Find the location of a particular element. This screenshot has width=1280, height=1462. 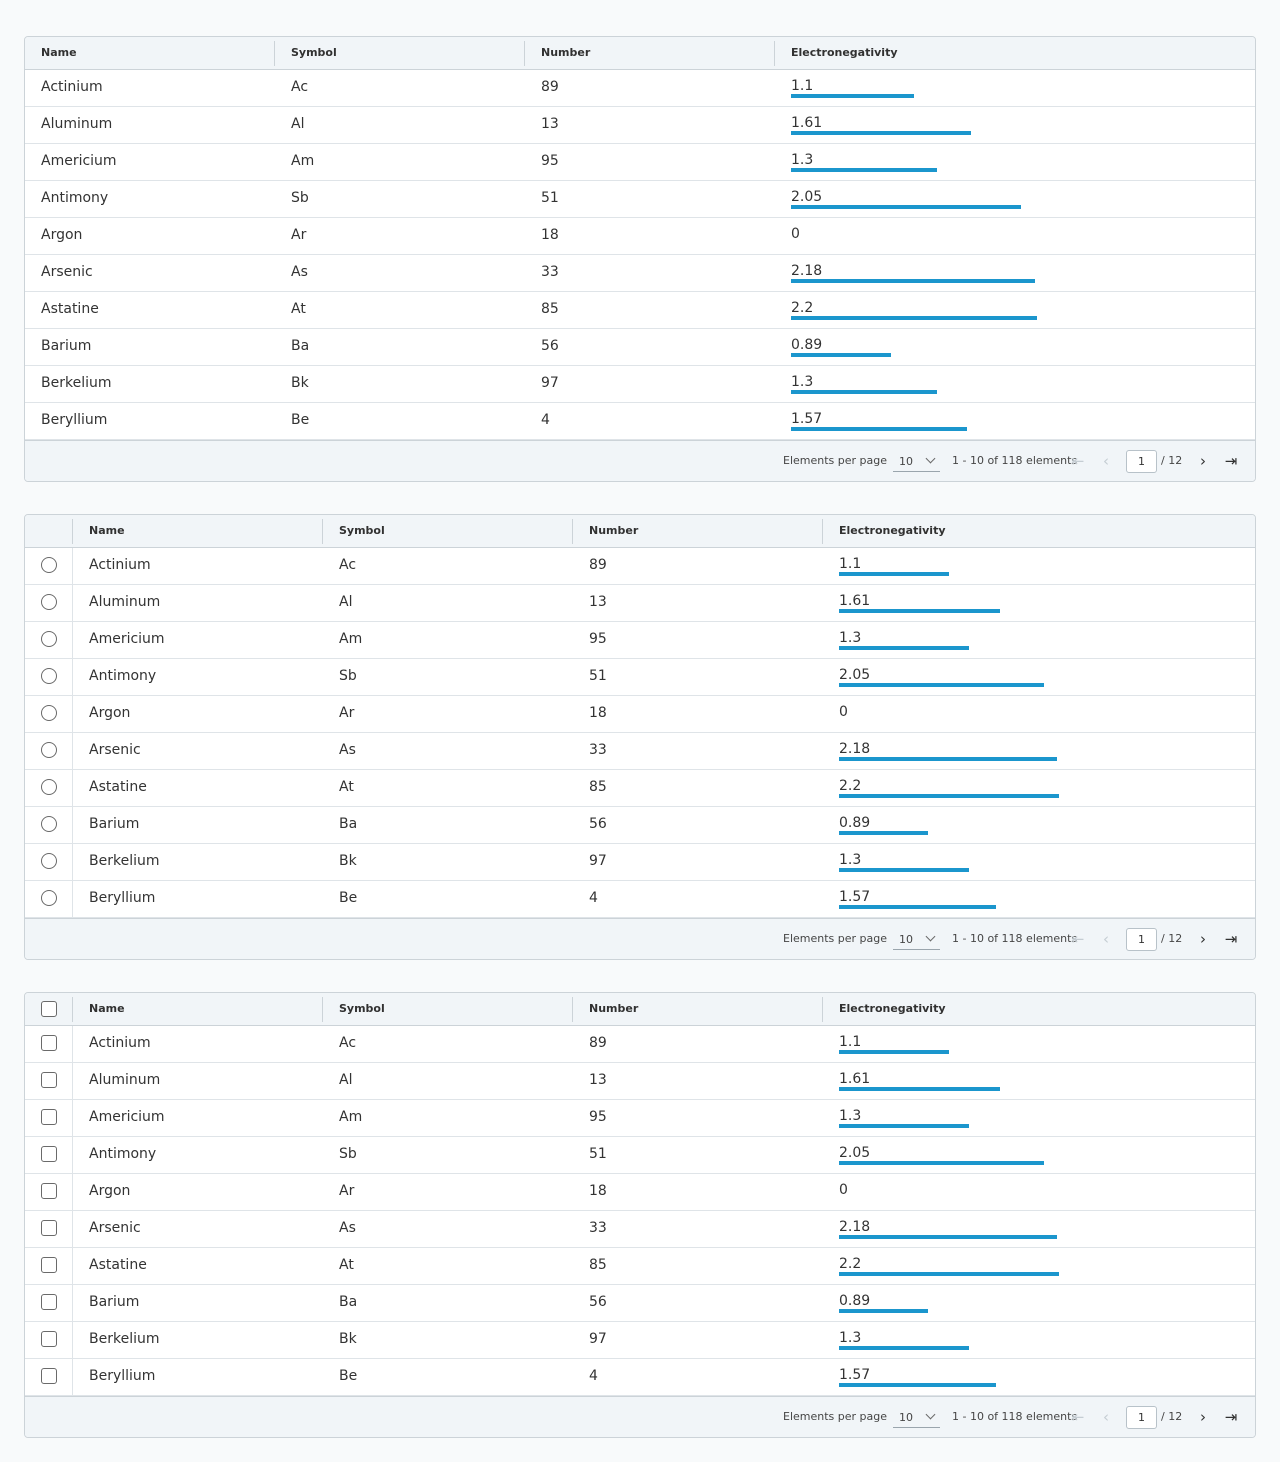

total-pages: / 12 is located at coordinates (1172, 460).